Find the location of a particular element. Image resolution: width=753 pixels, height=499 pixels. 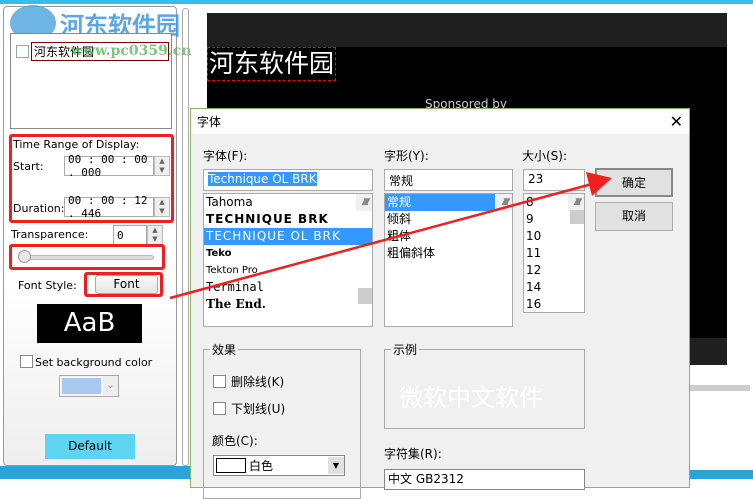

arrow-head-icon is located at coordinates (599, 184).